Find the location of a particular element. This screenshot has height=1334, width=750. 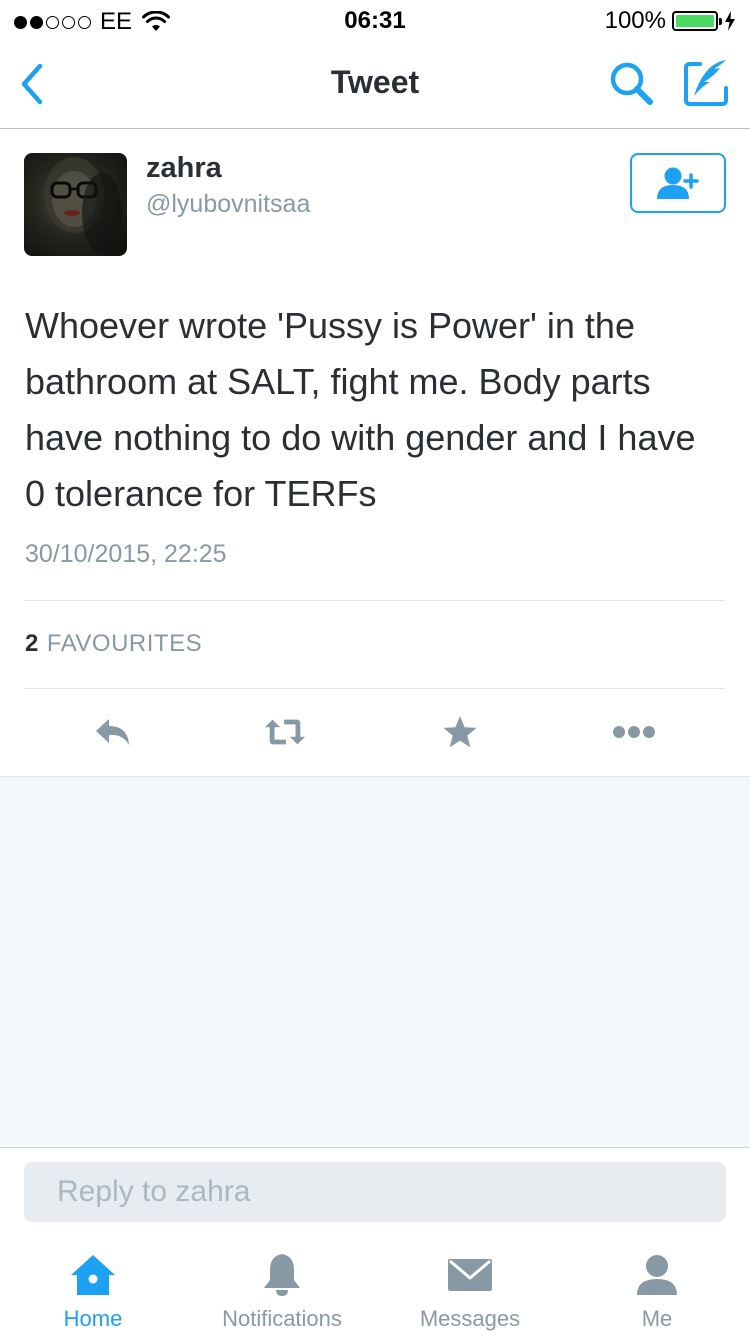

battery-icon is located at coordinates (697, 21).